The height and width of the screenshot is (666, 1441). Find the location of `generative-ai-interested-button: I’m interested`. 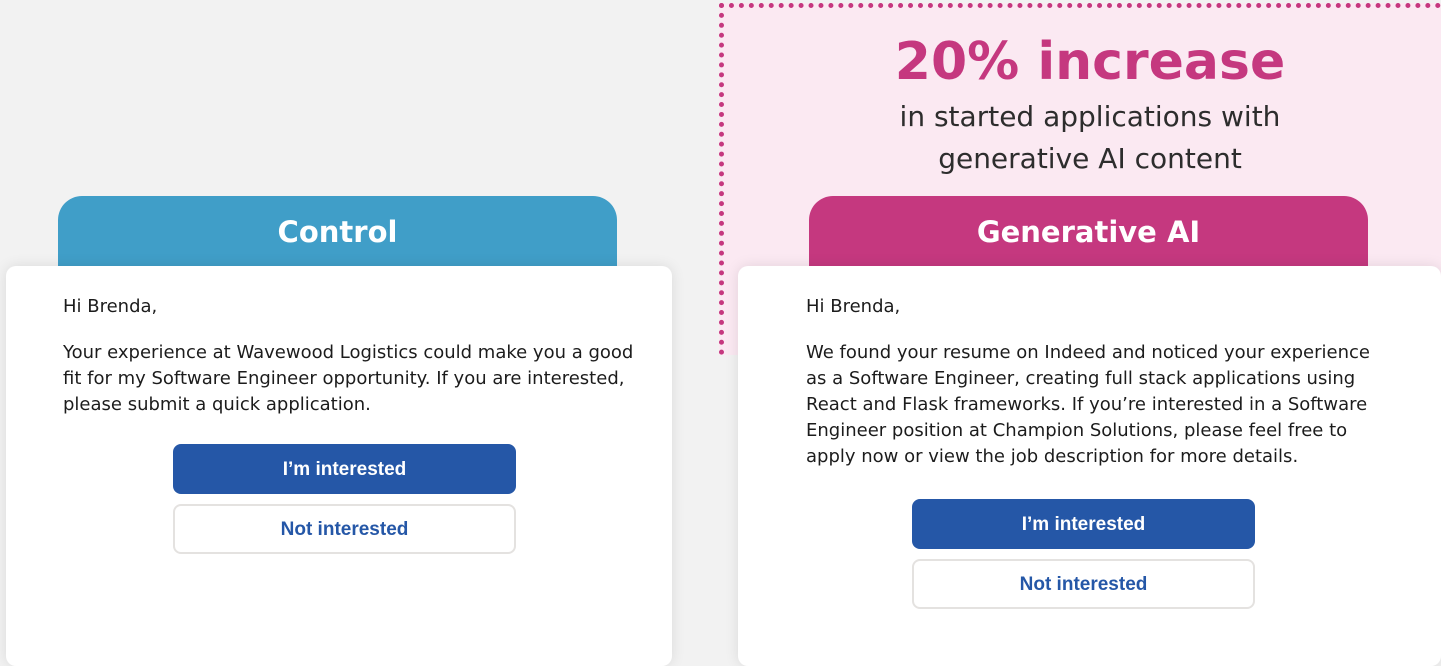

generative-ai-interested-button: I’m interested is located at coordinates (1083, 524).